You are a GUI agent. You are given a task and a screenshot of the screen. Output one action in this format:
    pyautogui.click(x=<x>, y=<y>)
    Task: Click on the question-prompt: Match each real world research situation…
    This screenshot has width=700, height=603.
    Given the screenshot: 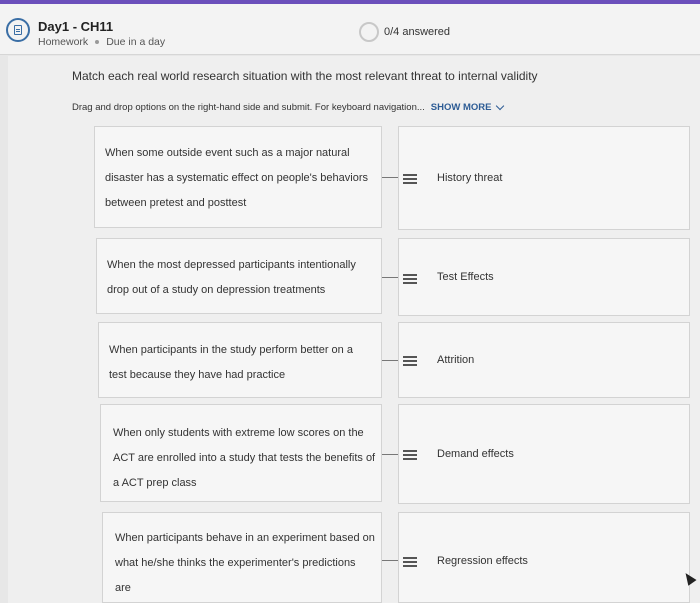 What is the action you would take?
    pyautogui.click(x=305, y=76)
    